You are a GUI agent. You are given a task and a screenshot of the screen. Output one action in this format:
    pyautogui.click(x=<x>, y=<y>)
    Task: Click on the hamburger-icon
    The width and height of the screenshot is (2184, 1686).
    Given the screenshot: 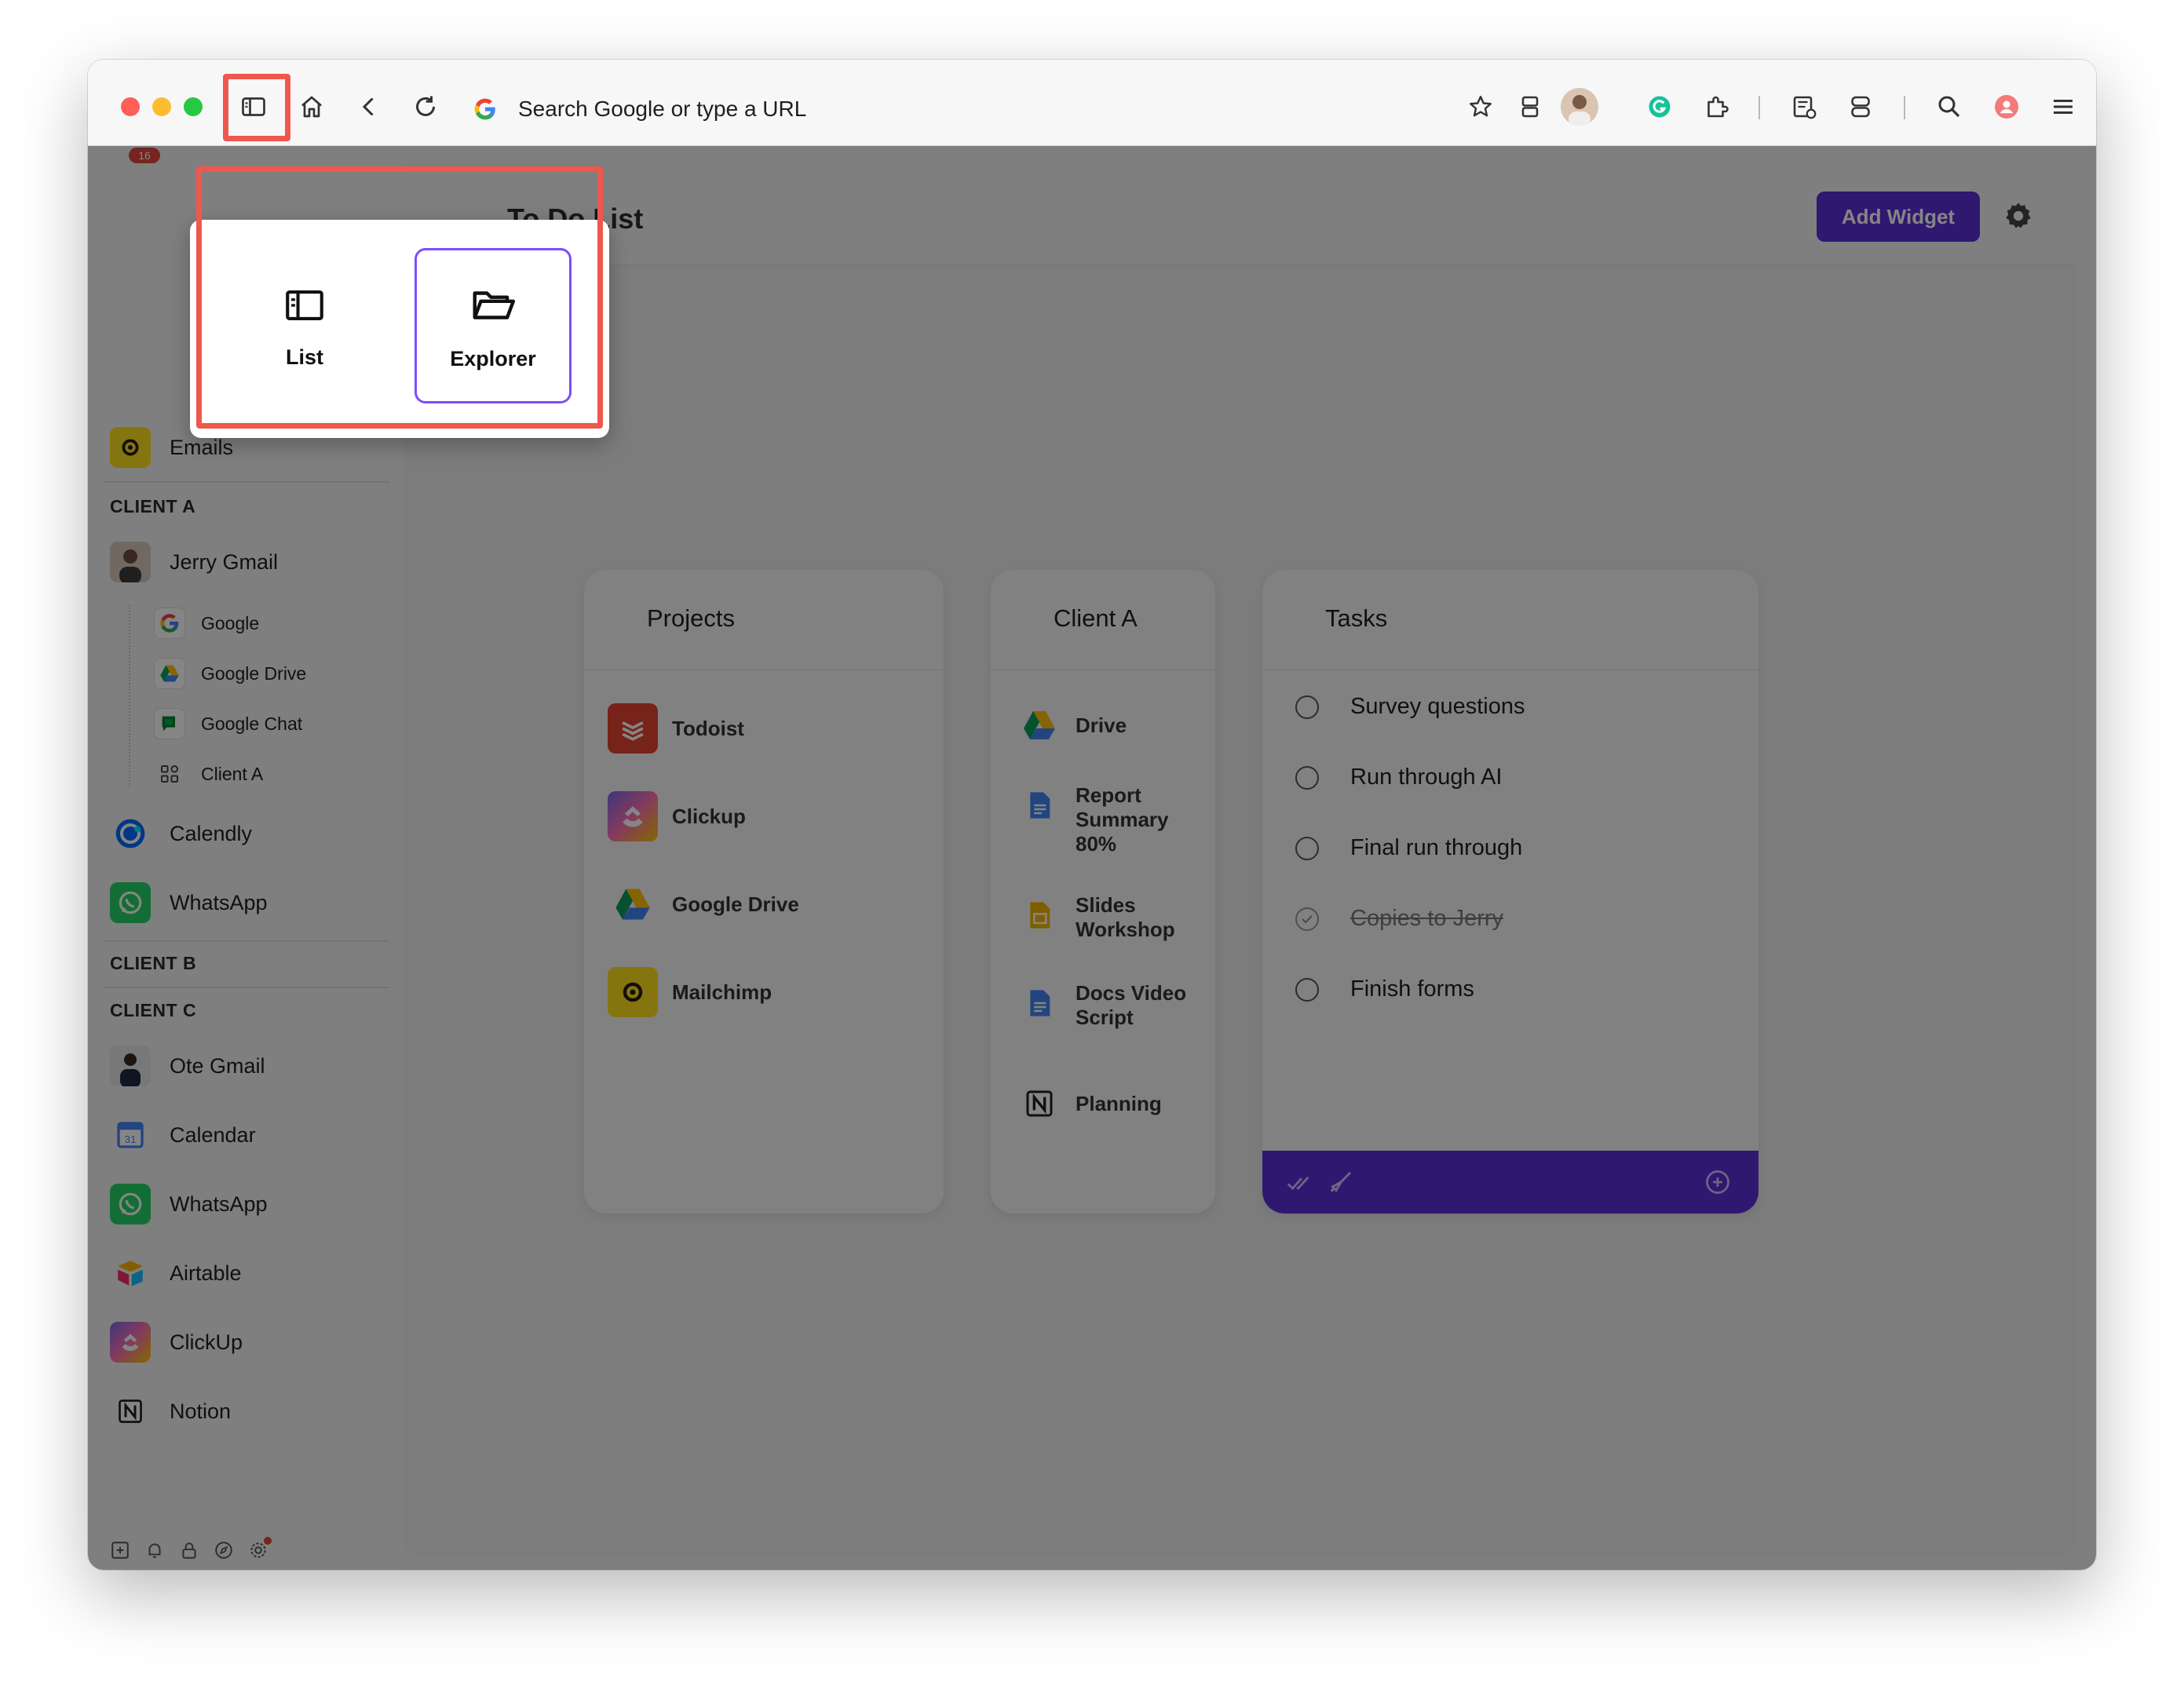 What is the action you would take?
    pyautogui.click(x=2063, y=107)
    